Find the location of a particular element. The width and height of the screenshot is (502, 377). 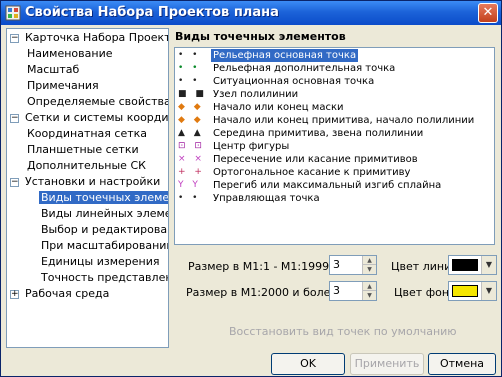

bg-color-label: Цвет фона is located at coordinates (425, 292).